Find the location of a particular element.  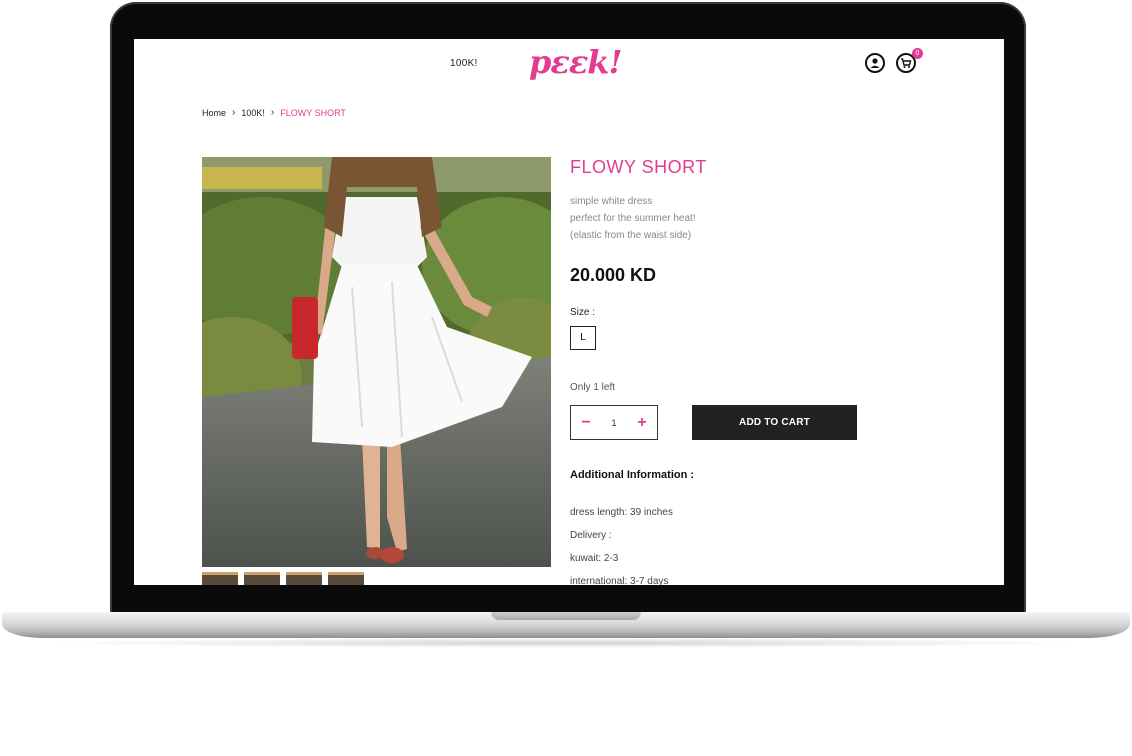

product-price: 20.000 KD is located at coordinates (613, 275).